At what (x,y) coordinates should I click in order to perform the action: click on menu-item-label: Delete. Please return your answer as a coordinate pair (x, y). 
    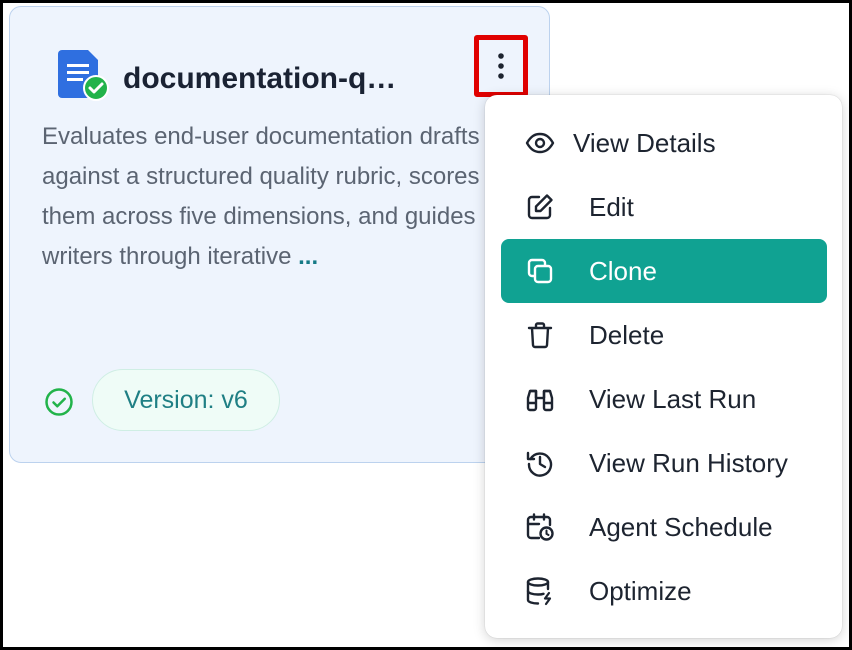
    Looking at the image, I should click on (627, 335).